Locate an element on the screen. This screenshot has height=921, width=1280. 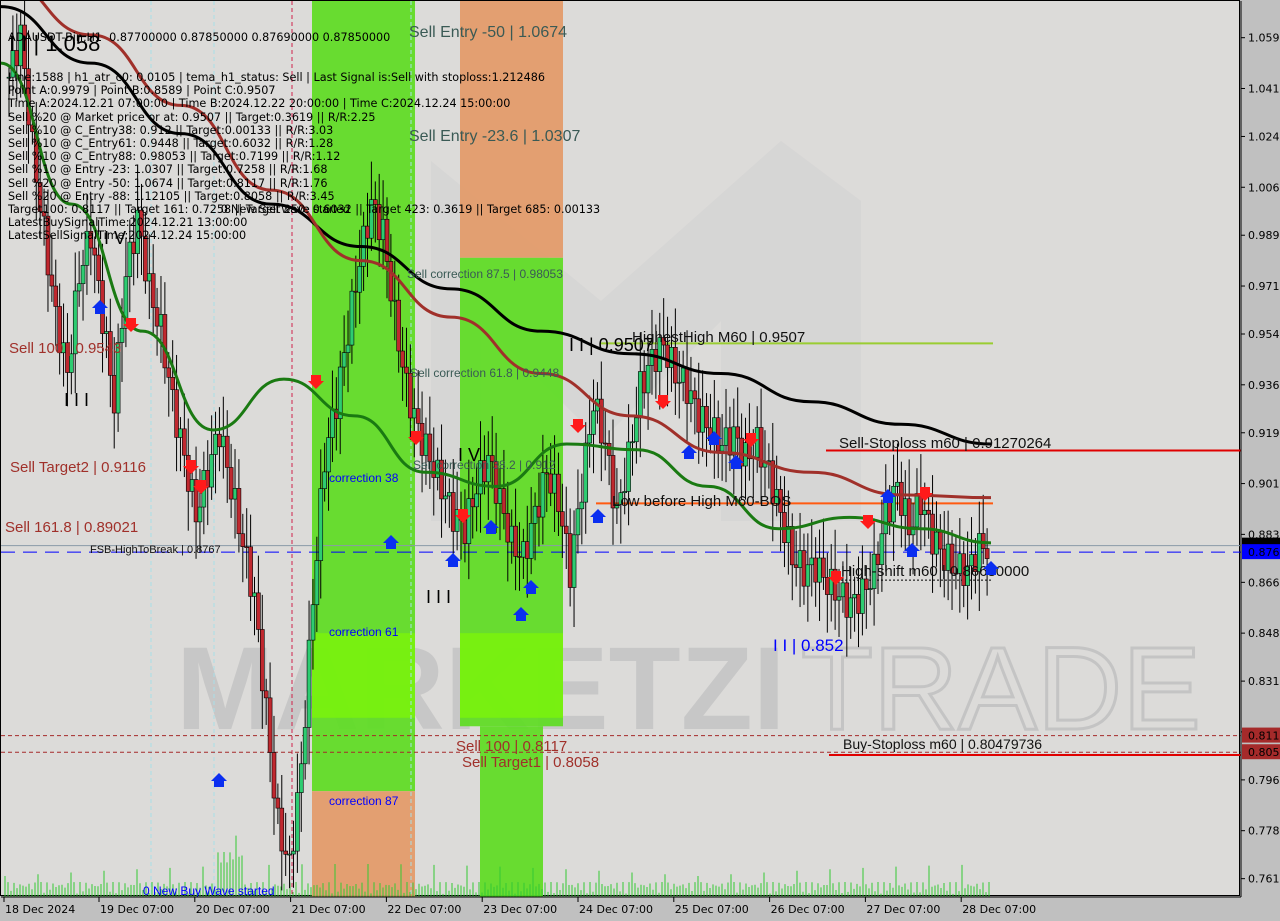
annotation-label: I I I is located at coordinates (76, 400).